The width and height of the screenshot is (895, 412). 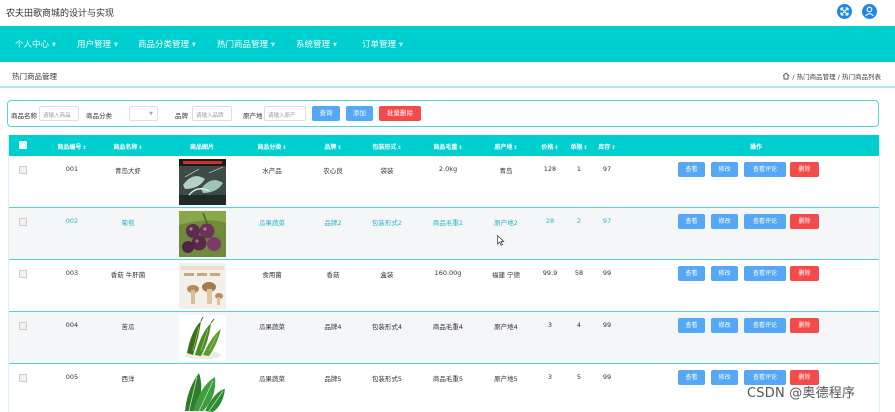 What do you see at coordinates (326, 113) in the screenshot?
I see `query-button: 查询` at bounding box center [326, 113].